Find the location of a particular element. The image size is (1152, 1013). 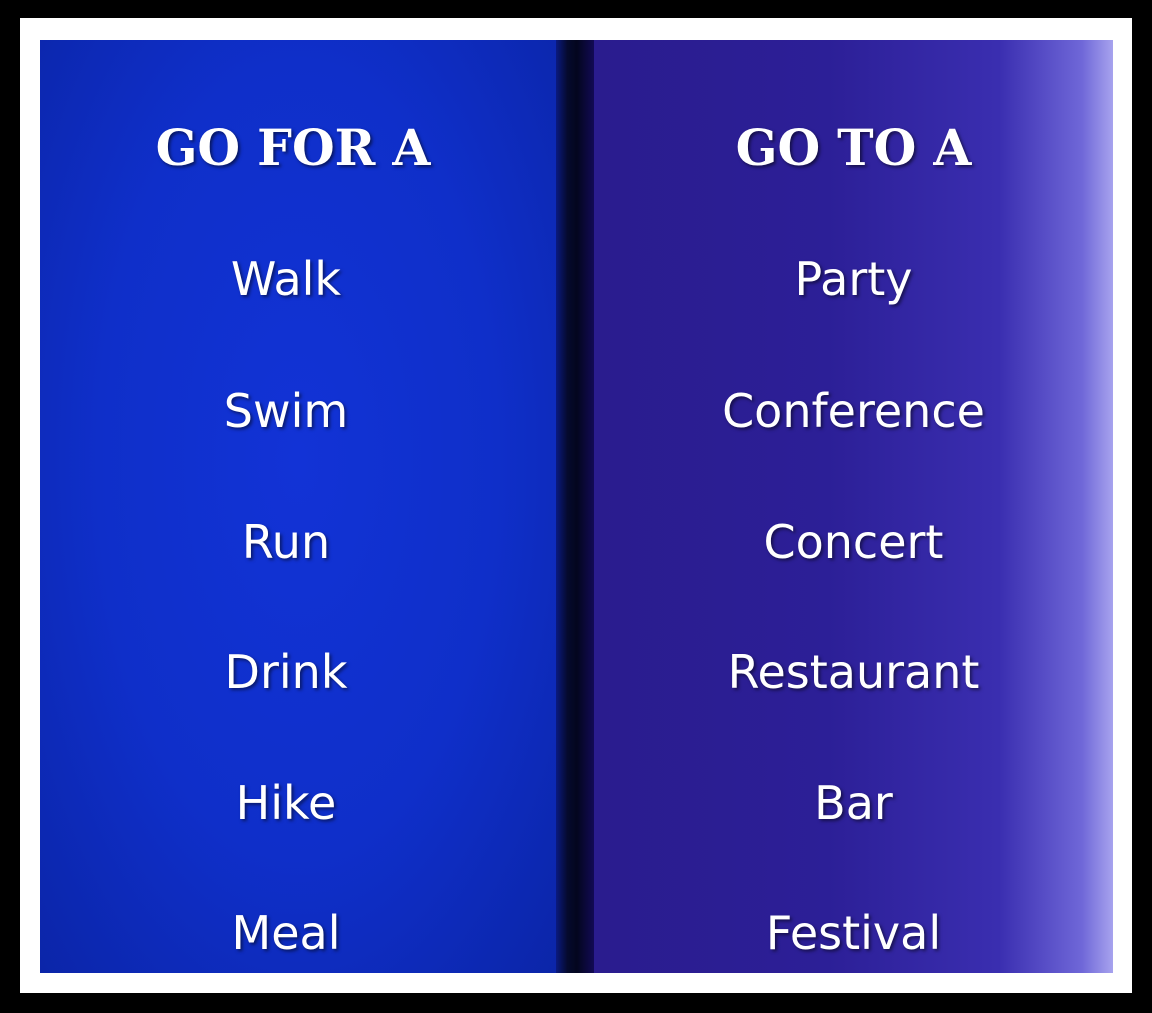

column-divider is located at coordinates (575, 506).